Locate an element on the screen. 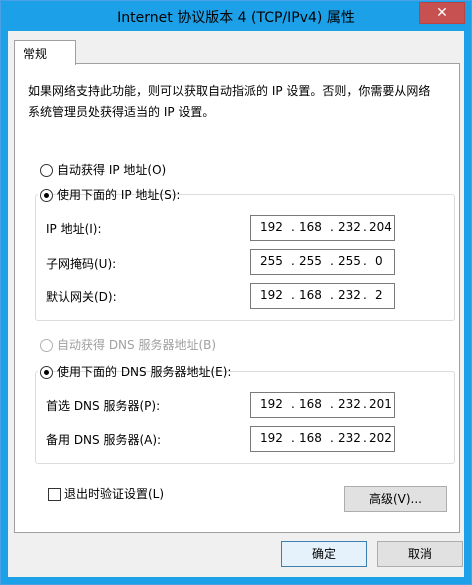 The image size is (472, 585). preferred-dns-label: 首选 DNS 服务器(P): is located at coordinates (103, 406).